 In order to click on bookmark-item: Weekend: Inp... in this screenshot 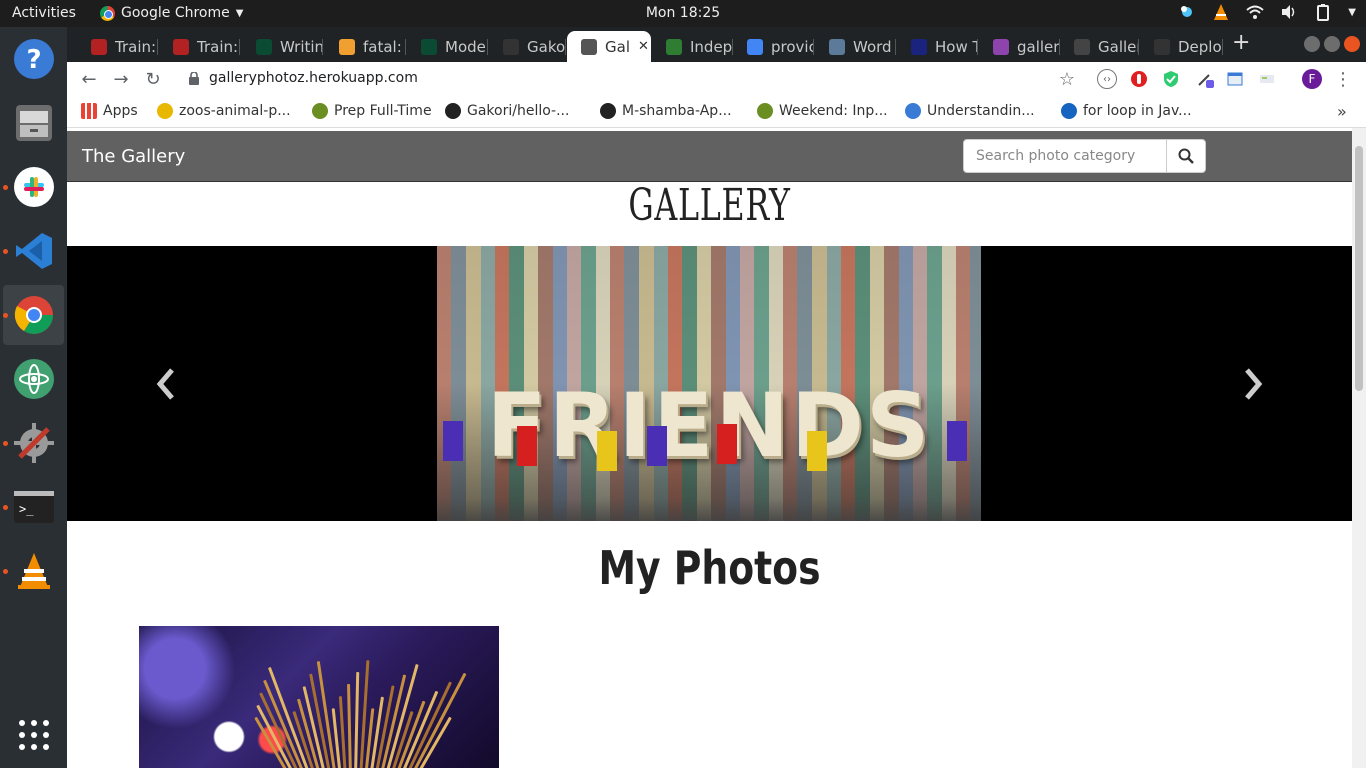, I will do `click(822, 111)`.